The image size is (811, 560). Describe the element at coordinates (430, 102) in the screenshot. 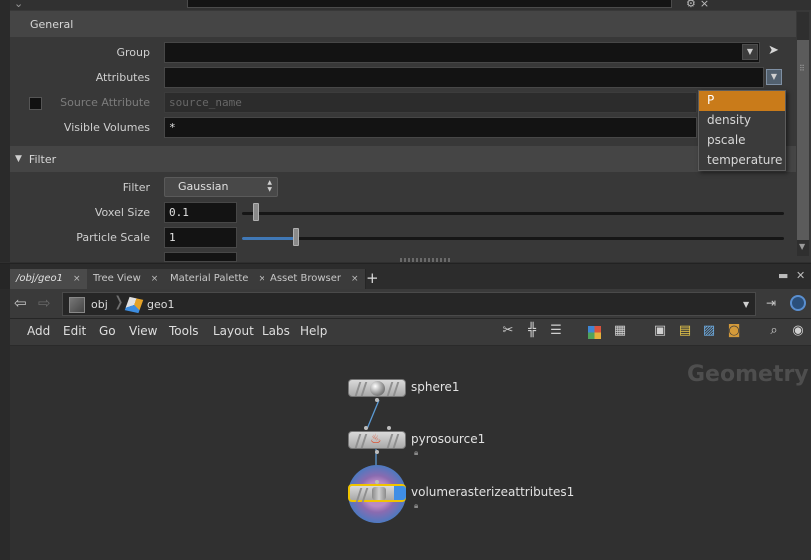

I see `source-attribute-field: source_name` at that location.